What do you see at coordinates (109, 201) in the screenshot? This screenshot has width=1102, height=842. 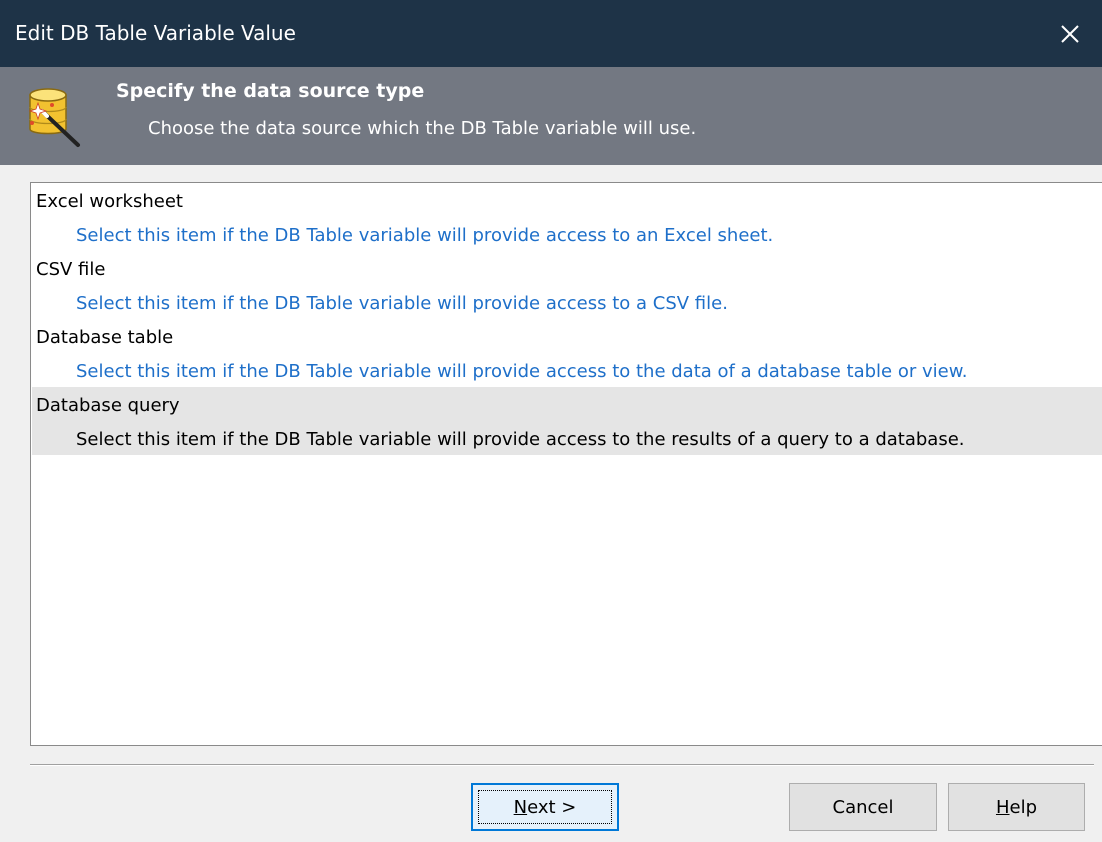 I see `list-item-label: Excel worksheet` at bounding box center [109, 201].